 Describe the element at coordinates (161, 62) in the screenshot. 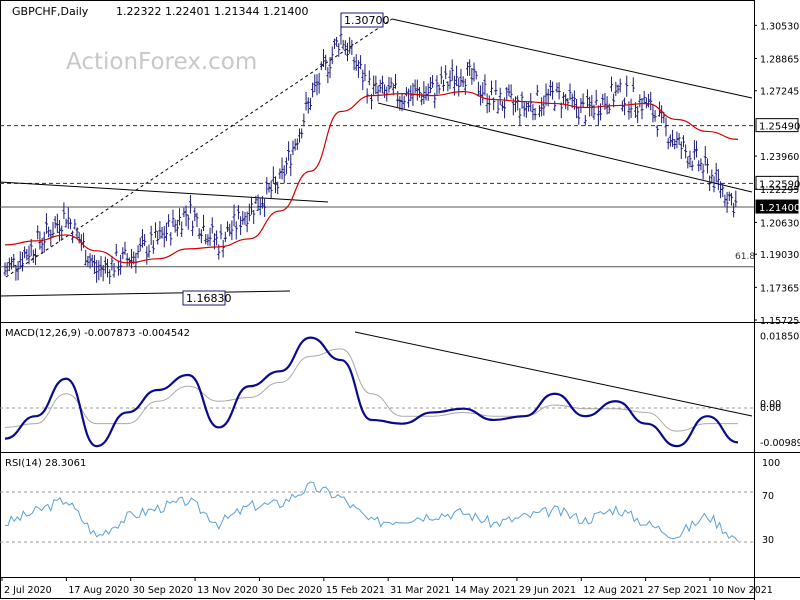

I see `watermark: ActionForex.com` at that location.